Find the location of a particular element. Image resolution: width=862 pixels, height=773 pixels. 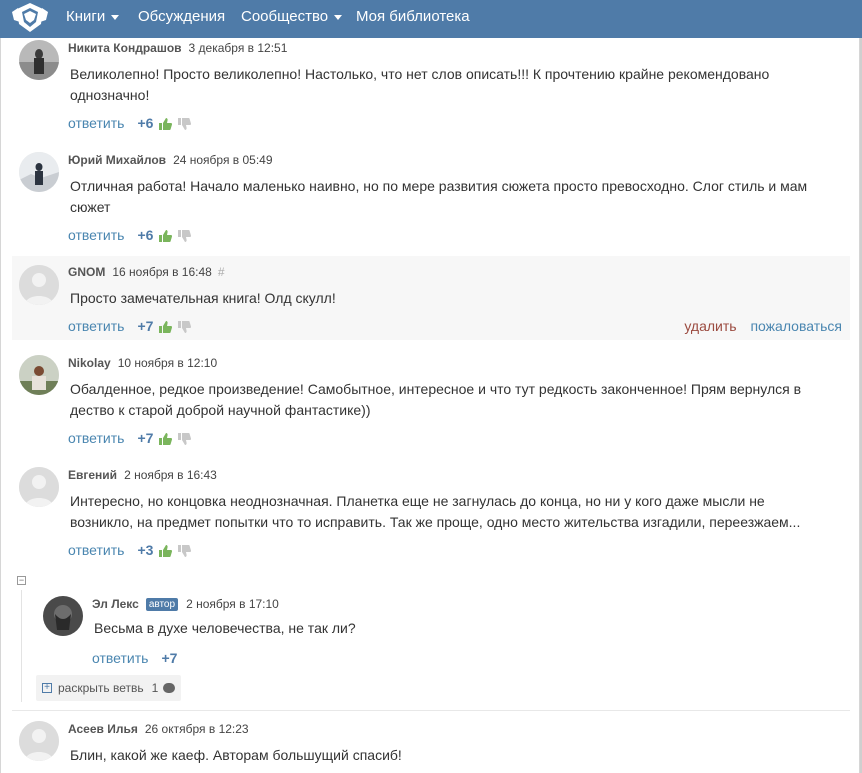

comment-header: GNOM 16 ноября в 16:48 # is located at coordinates (146, 272).